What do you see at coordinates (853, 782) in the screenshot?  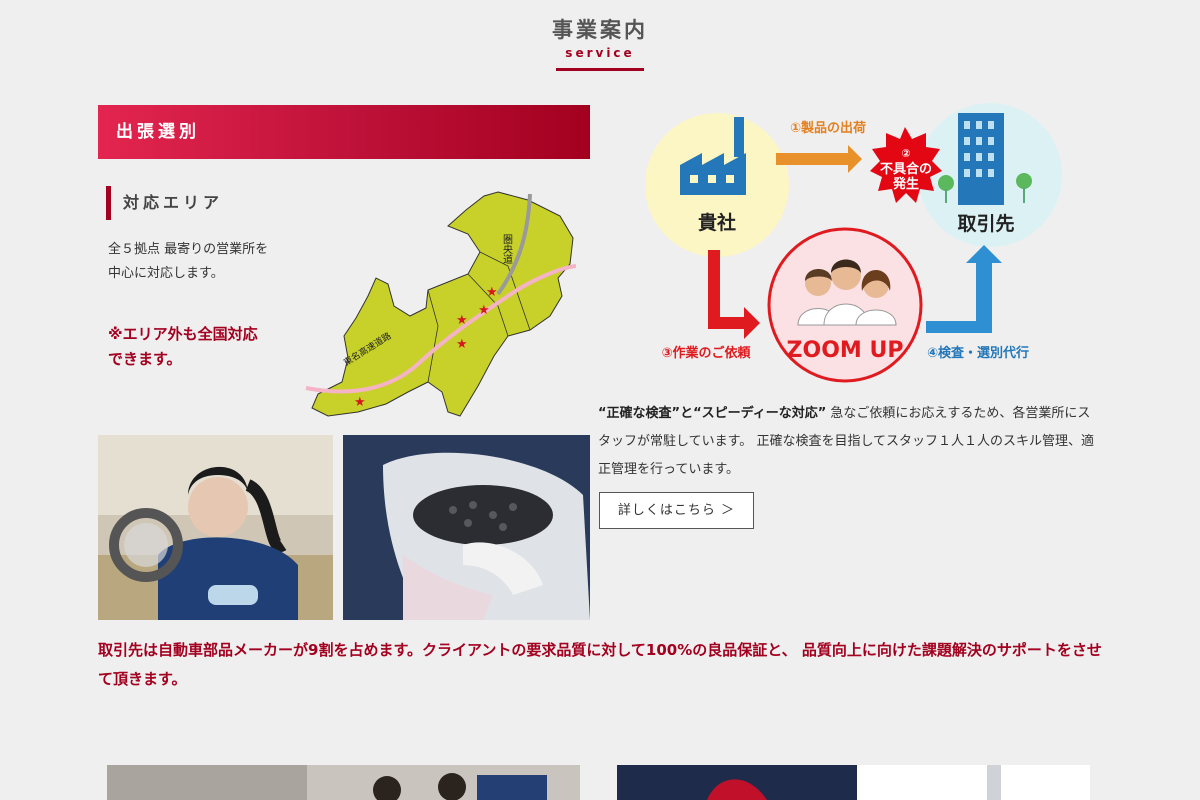 I see `bottom-photo-right` at bounding box center [853, 782].